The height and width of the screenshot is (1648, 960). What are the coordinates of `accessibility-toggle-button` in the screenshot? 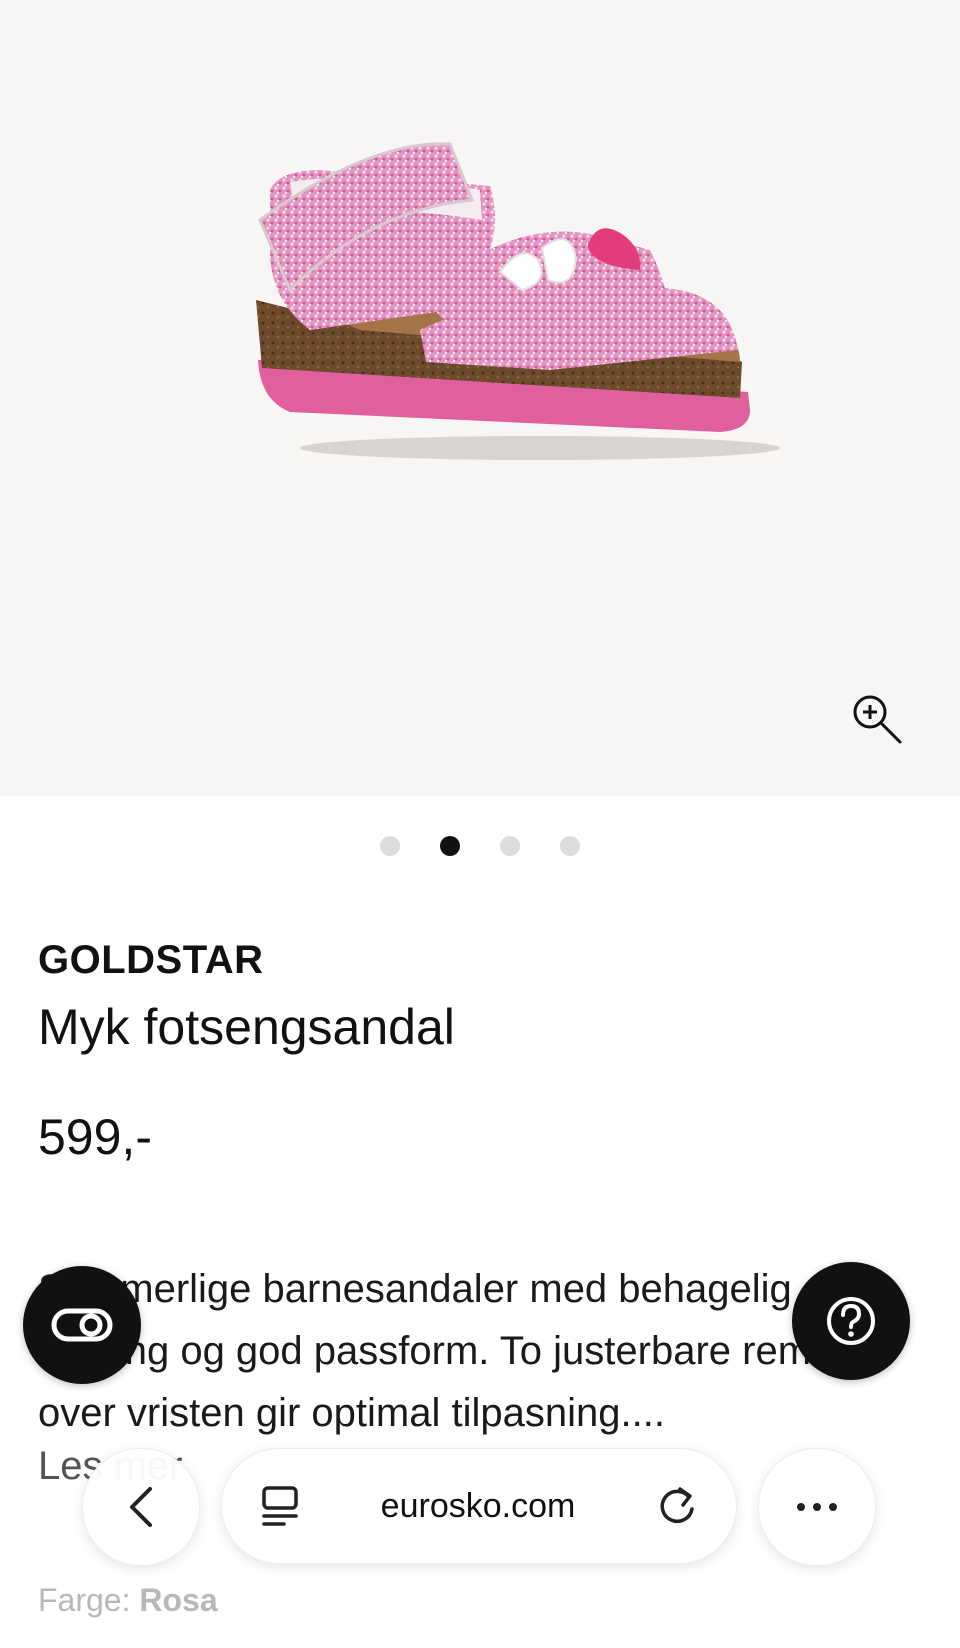 It's located at (82, 1325).